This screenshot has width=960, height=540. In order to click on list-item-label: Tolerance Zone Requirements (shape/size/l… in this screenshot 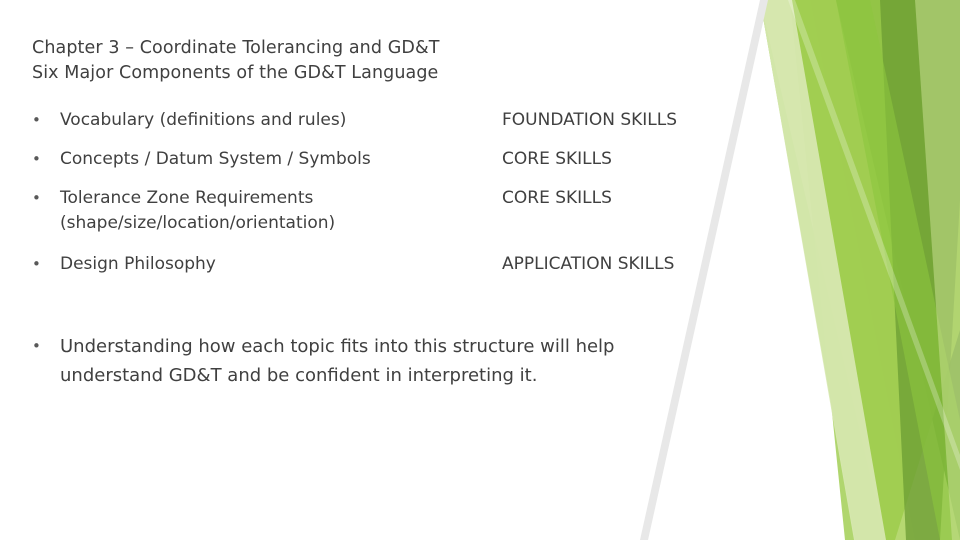, I will do `click(280, 211)`.